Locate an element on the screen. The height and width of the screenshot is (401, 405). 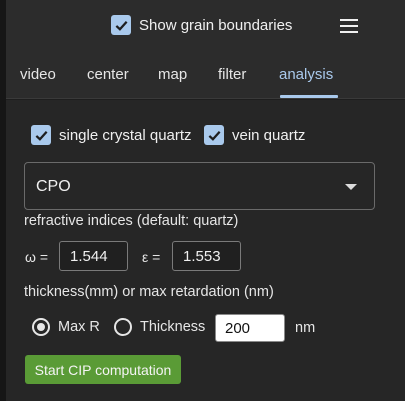
grain-boundaries-checkbox: Show grain boundaries is located at coordinates (201, 25).